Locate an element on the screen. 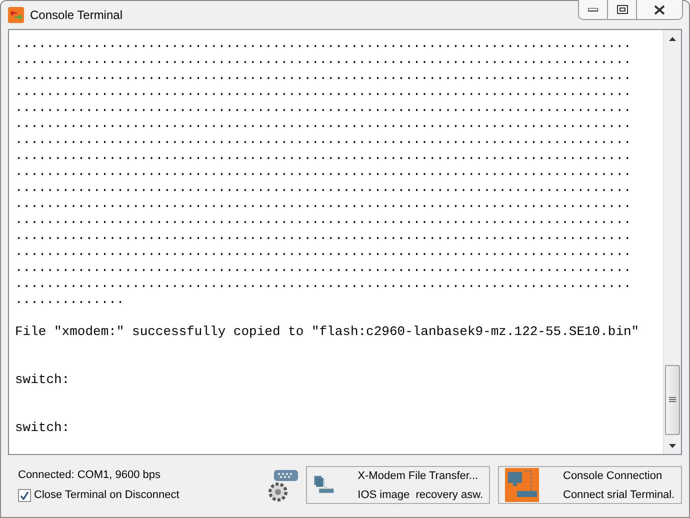 Image resolution: width=690 pixels, height=518 pixels. up-arrow-icon is located at coordinates (672, 38).